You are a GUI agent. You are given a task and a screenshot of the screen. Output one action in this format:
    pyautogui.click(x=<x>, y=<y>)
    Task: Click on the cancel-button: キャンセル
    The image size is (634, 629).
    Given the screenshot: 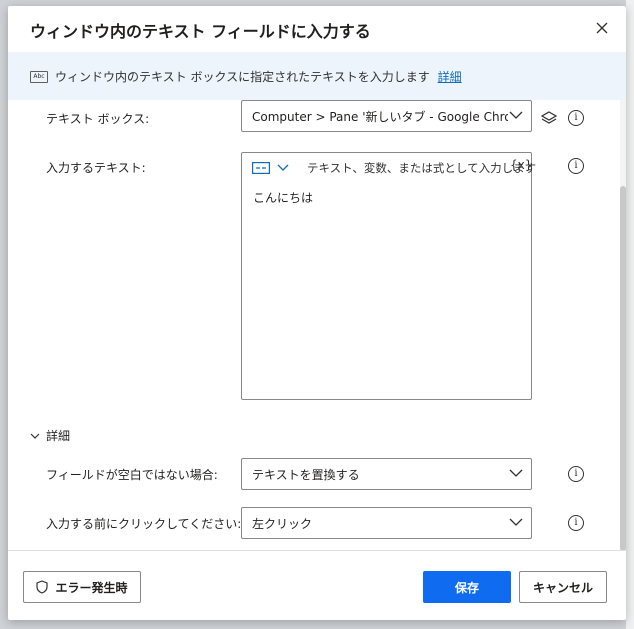 What is the action you would take?
    pyautogui.click(x=563, y=587)
    